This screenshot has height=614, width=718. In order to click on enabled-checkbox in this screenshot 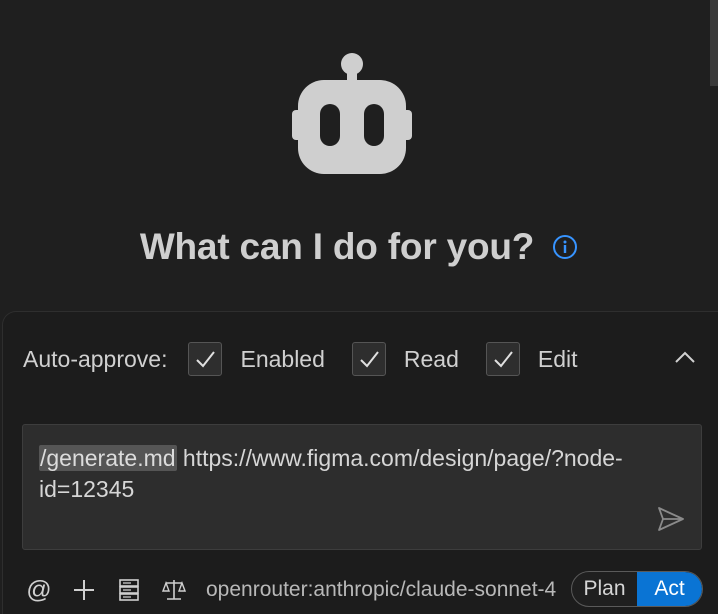, I will do `click(205, 359)`.